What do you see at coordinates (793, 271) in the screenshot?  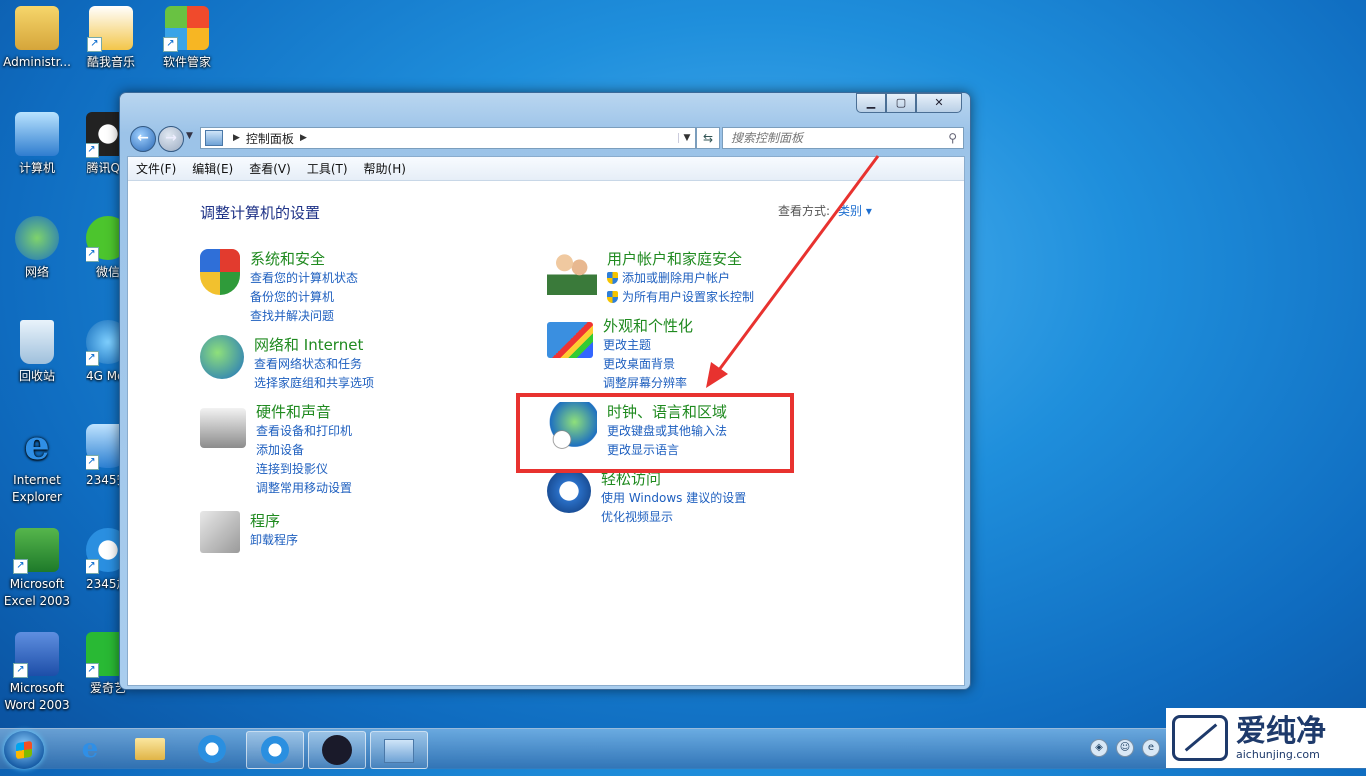 I see `annotation-arrow` at bounding box center [793, 271].